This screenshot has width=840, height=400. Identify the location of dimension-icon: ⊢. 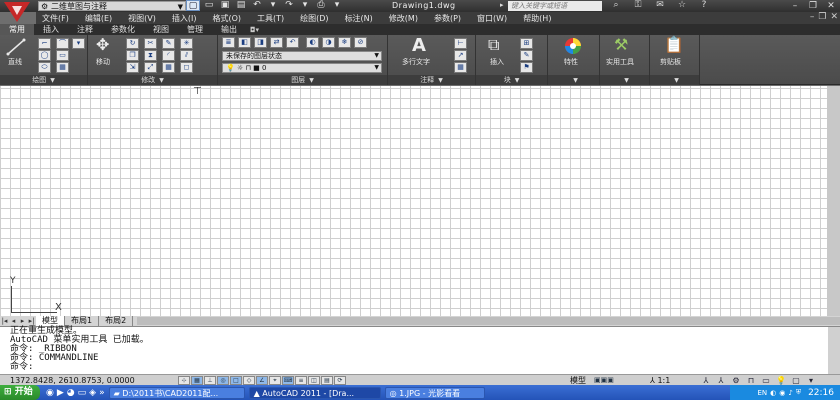
(460, 43).